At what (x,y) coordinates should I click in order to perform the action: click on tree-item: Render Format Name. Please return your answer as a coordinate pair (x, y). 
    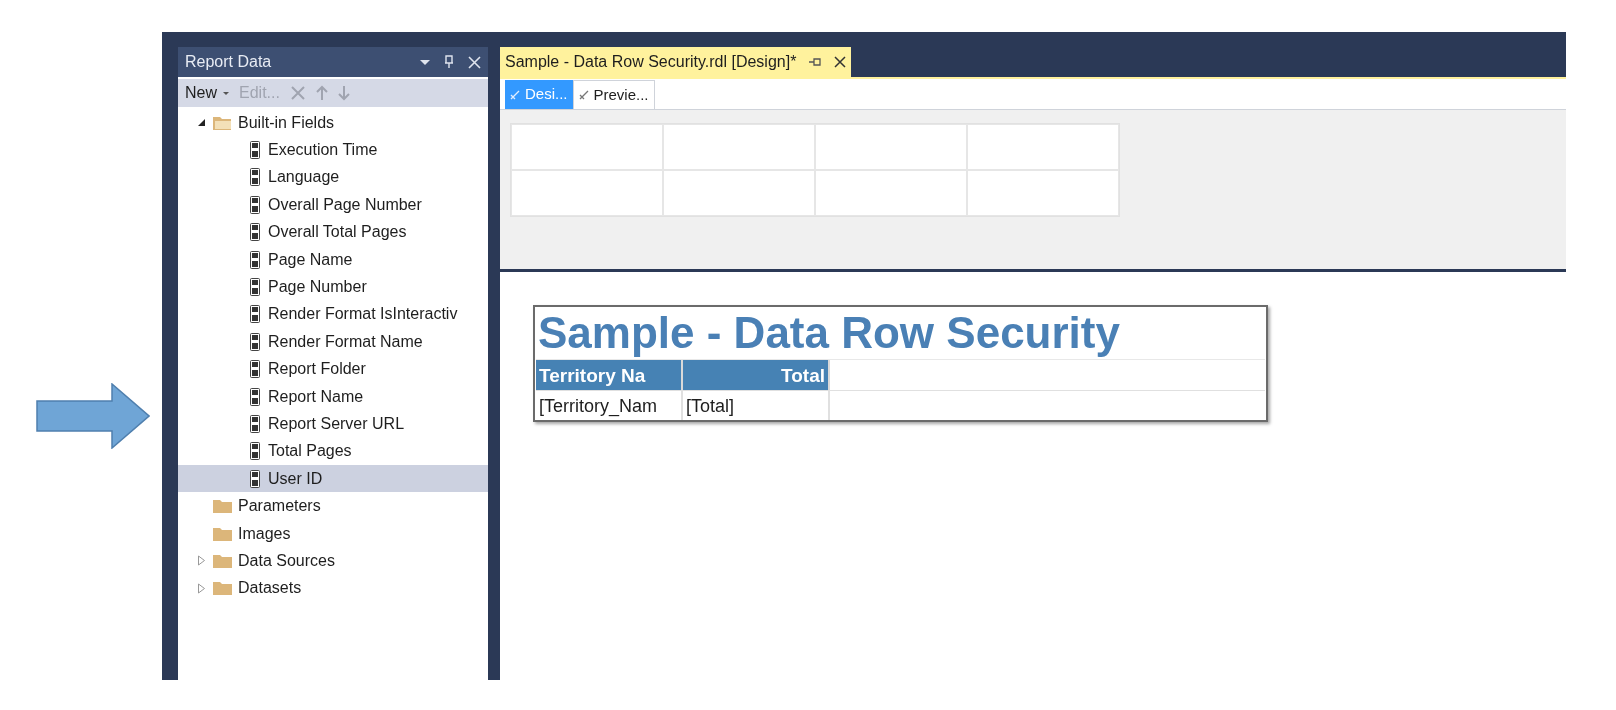
    Looking at the image, I should click on (333, 342).